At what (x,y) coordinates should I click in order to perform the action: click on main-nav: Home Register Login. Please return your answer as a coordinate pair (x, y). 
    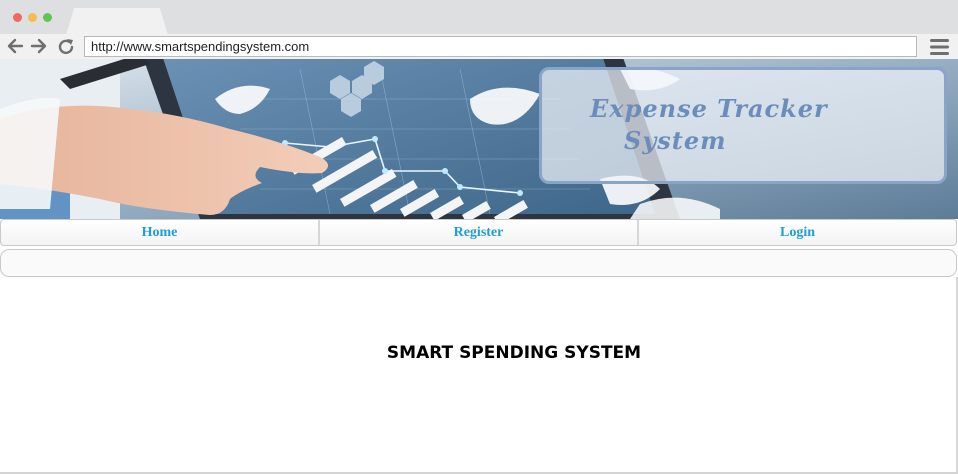
    Looking at the image, I should click on (478, 232).